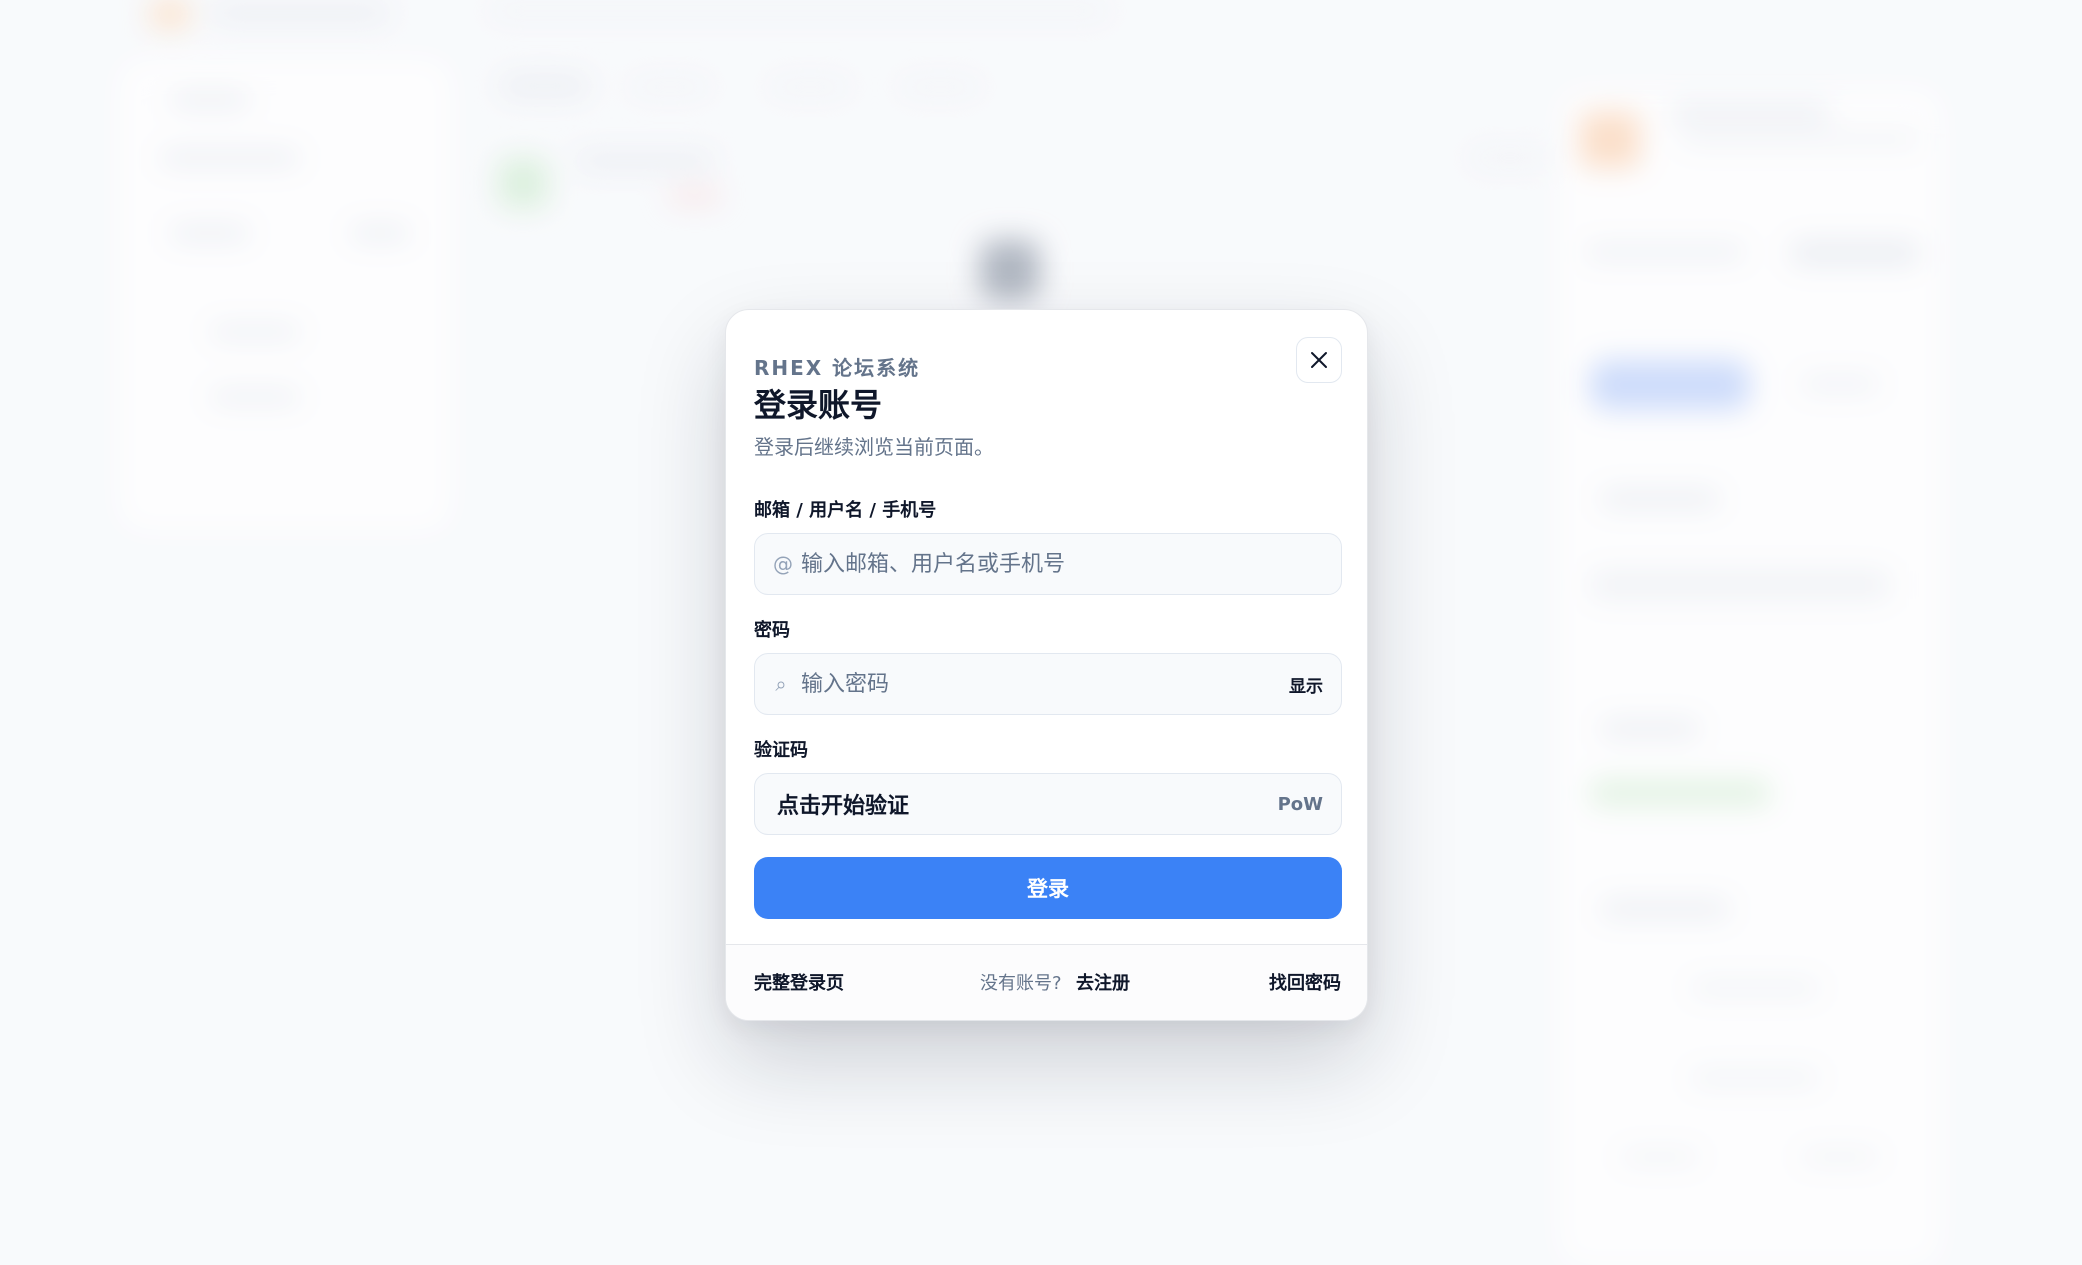 The height and width of the screenshot is (1265, 2082). I want to click on captcha-verify-button: 点击开始验证 PoW, so click(1048, 804).